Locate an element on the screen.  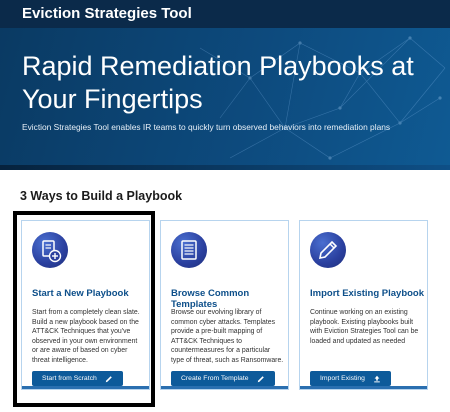
create-from-template-button: Create From Template is located at coordinates (223, 378).